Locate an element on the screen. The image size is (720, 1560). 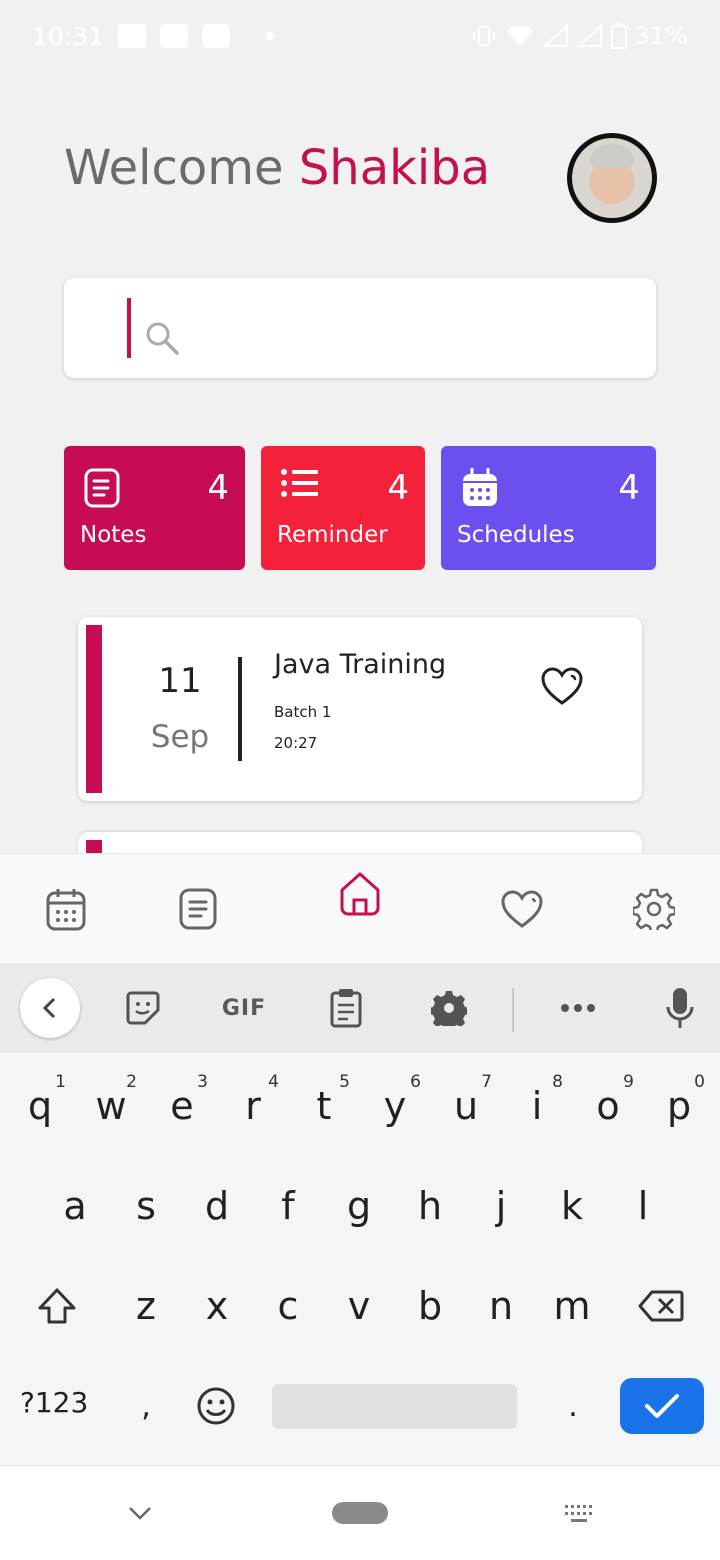
key-w: w2 is located at coordinates (111, 1106).